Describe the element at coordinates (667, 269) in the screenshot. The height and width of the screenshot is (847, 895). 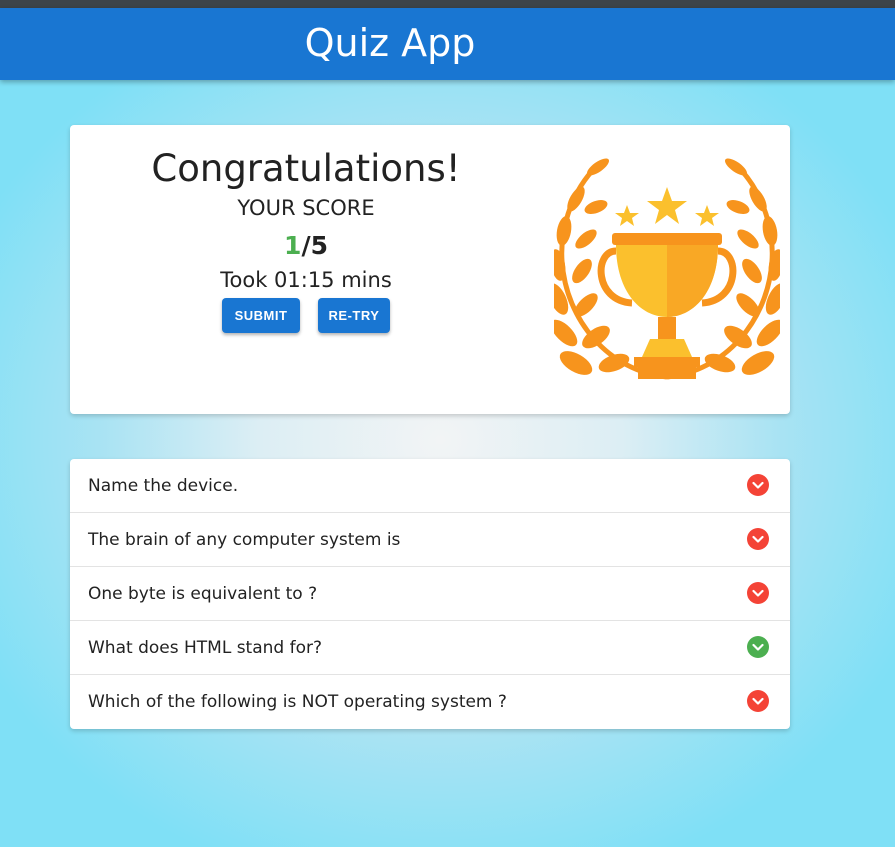
I see `trophy-icon` at that location.